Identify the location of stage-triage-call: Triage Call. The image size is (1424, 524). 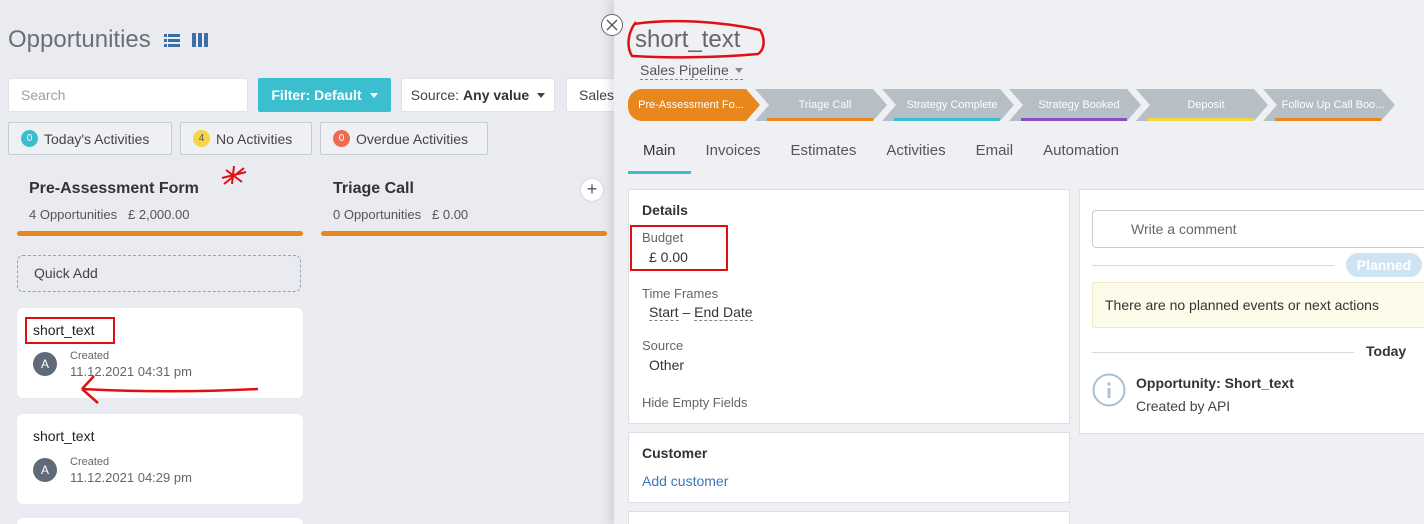
(821, 105).